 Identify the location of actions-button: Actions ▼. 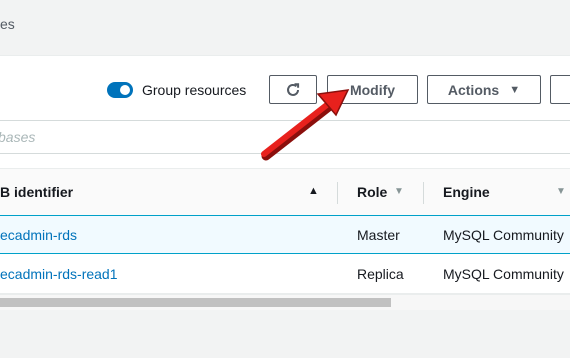
(484, 89).